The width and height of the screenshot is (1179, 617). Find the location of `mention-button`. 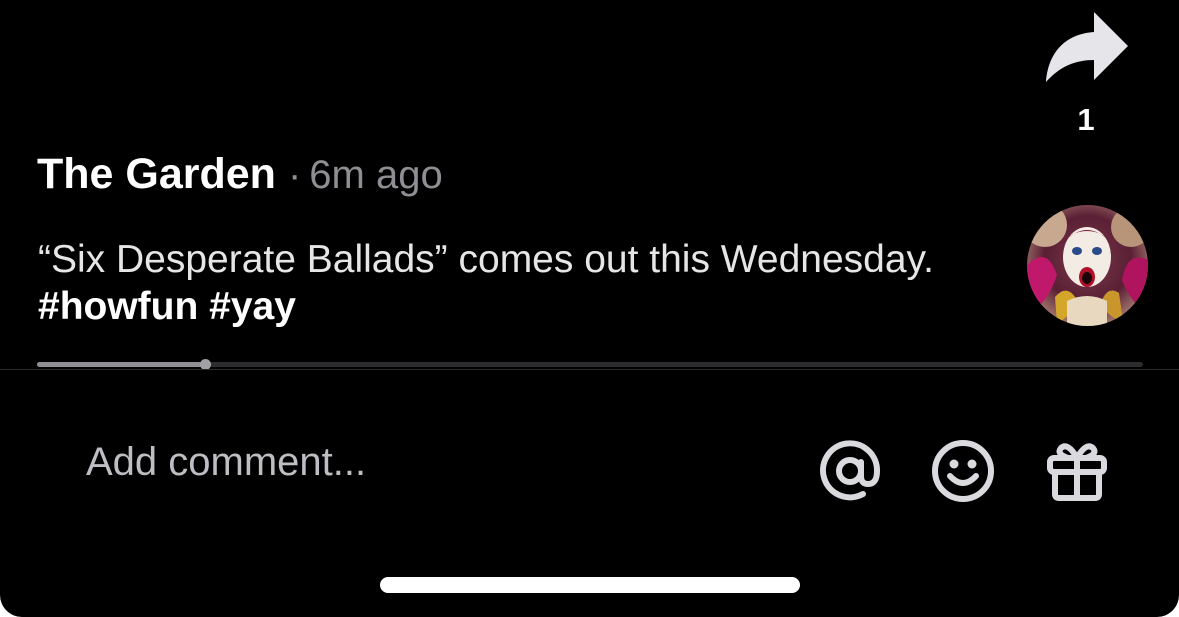

mention-button is located at coordinates (850, 471).